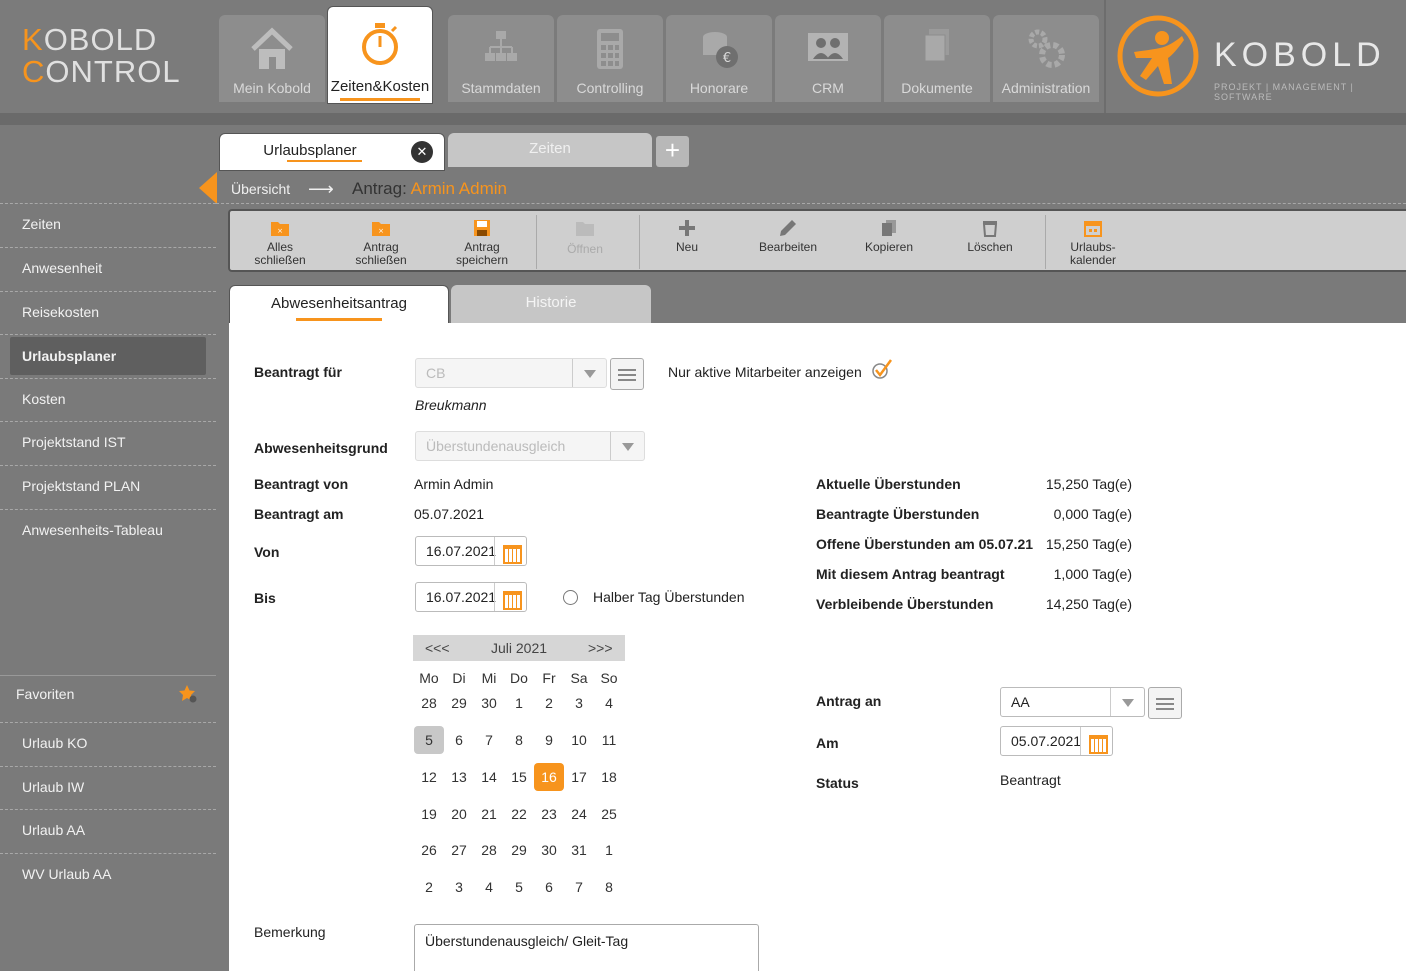  I want to click on doc-tab-zeiten: Zeiten, so click(550, 150).